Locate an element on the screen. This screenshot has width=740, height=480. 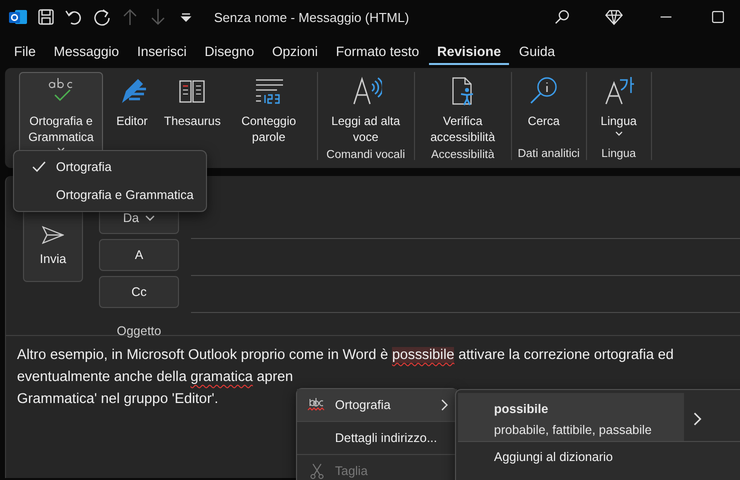
subject-label: Oggetto is located at coordinates (139, 331).